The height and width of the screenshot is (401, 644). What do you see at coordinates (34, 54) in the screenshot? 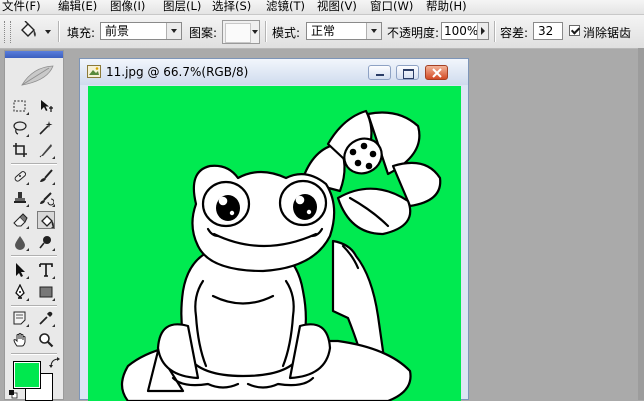
I see `toolbox-title-bar` at bounding box center [34, 54].